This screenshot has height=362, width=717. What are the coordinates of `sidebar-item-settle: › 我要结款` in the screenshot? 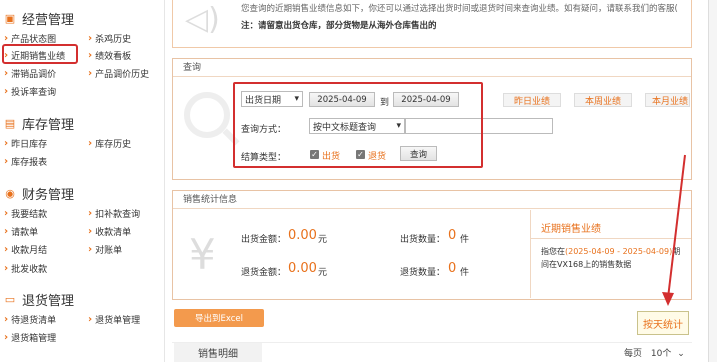 It's located at (25, 213).